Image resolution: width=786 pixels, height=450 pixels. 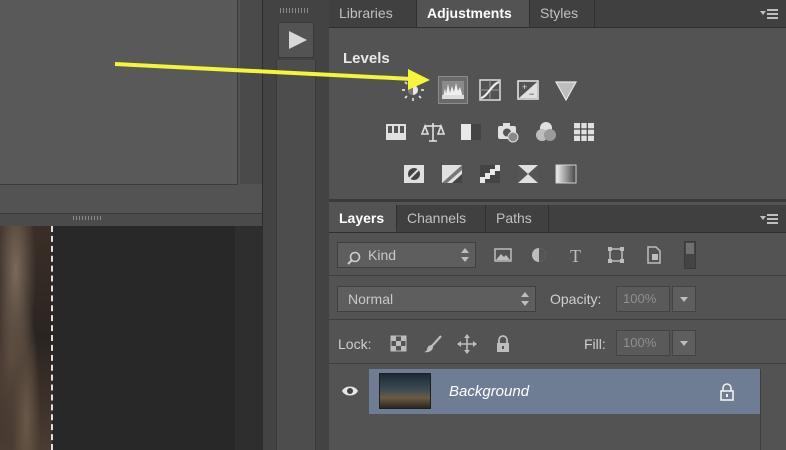 I want to click on channel-mixer-icon, so click(x=546, y=132).